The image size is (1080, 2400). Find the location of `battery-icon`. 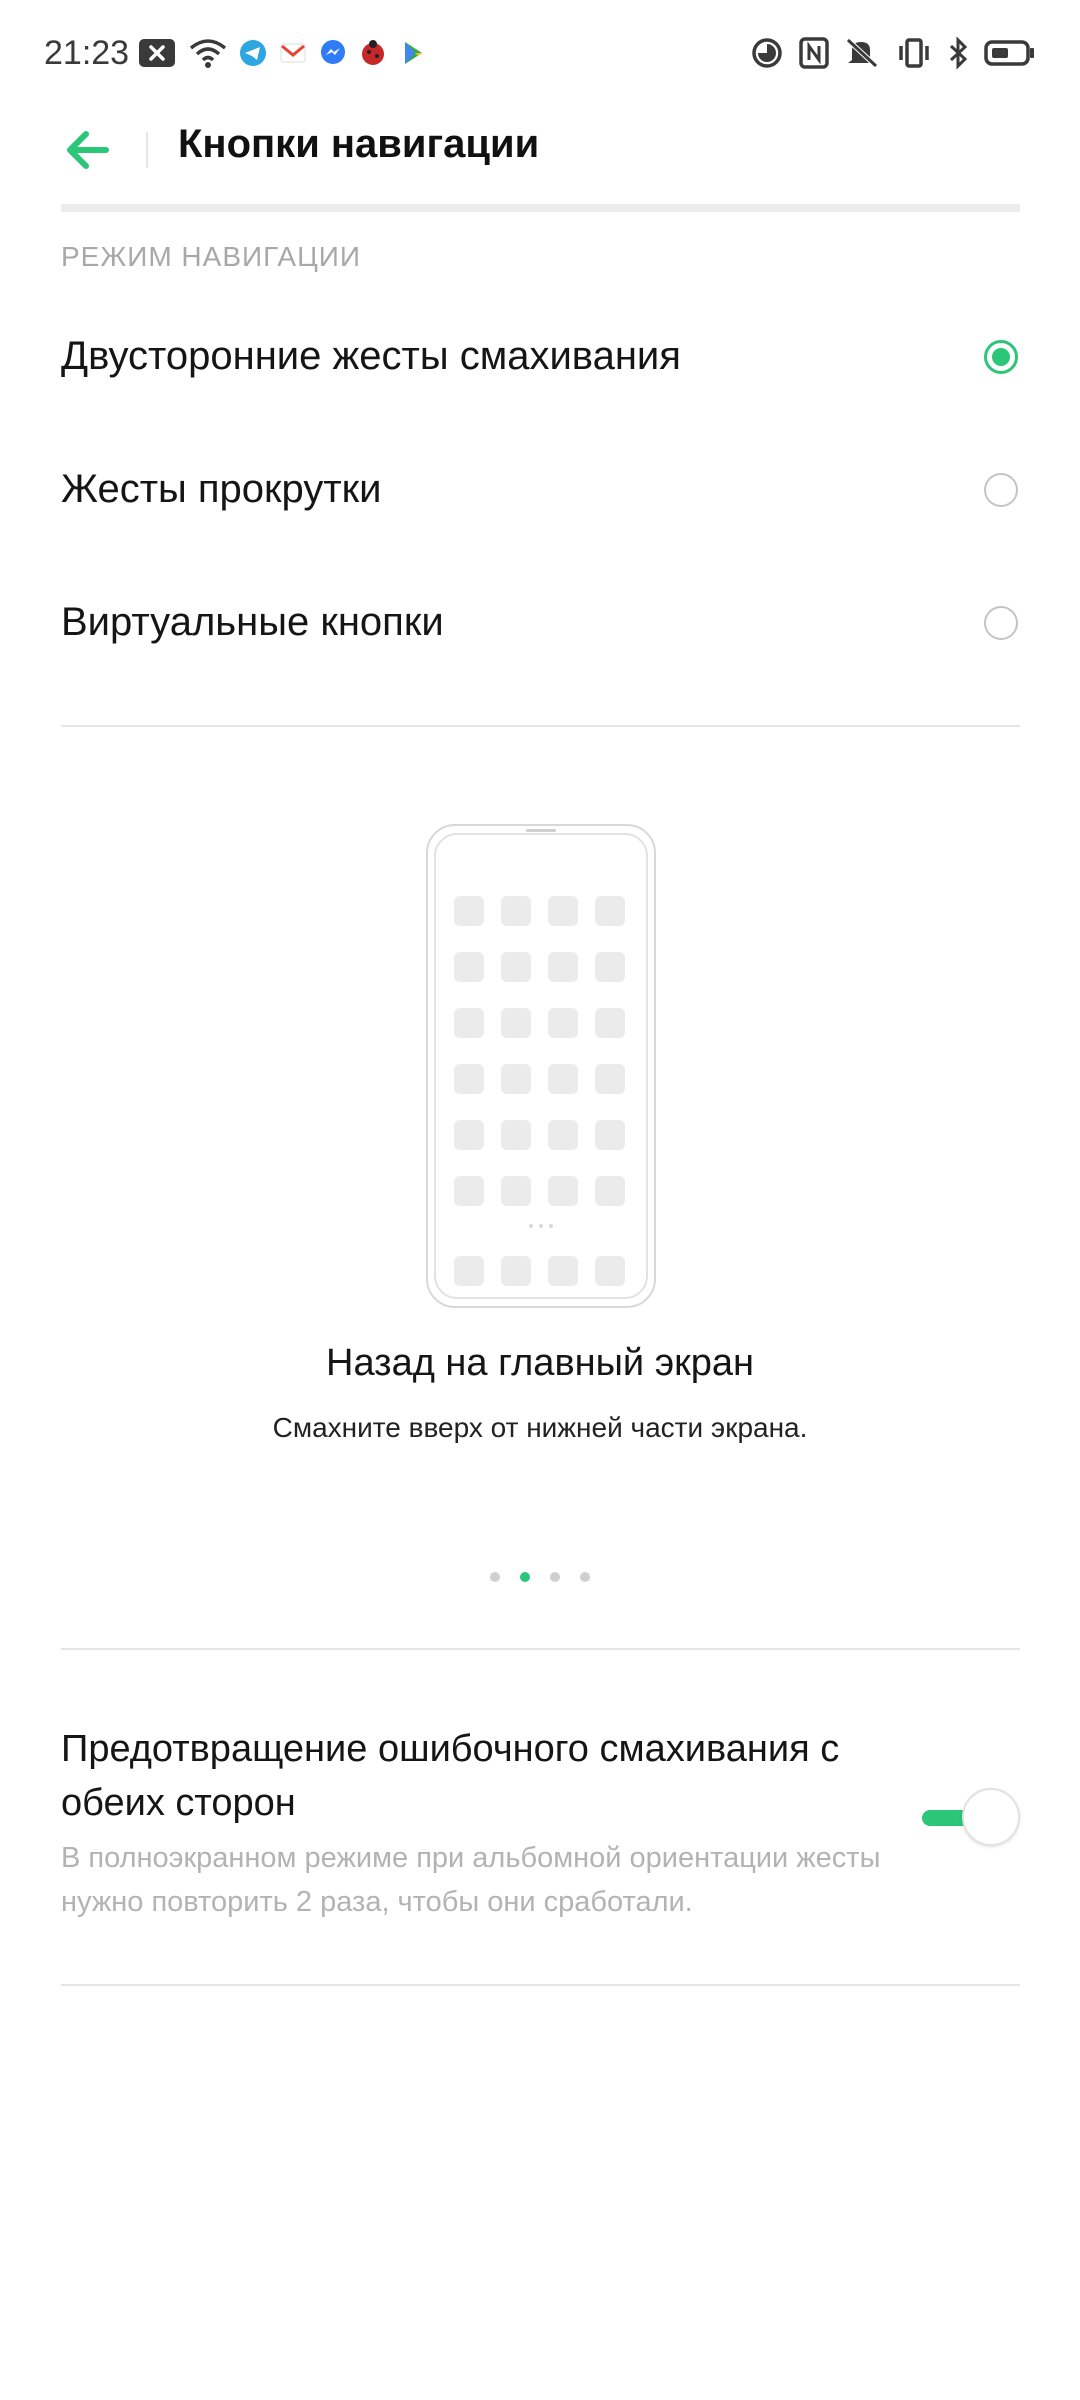

battery-icon is located at coordinates (1010, 55).